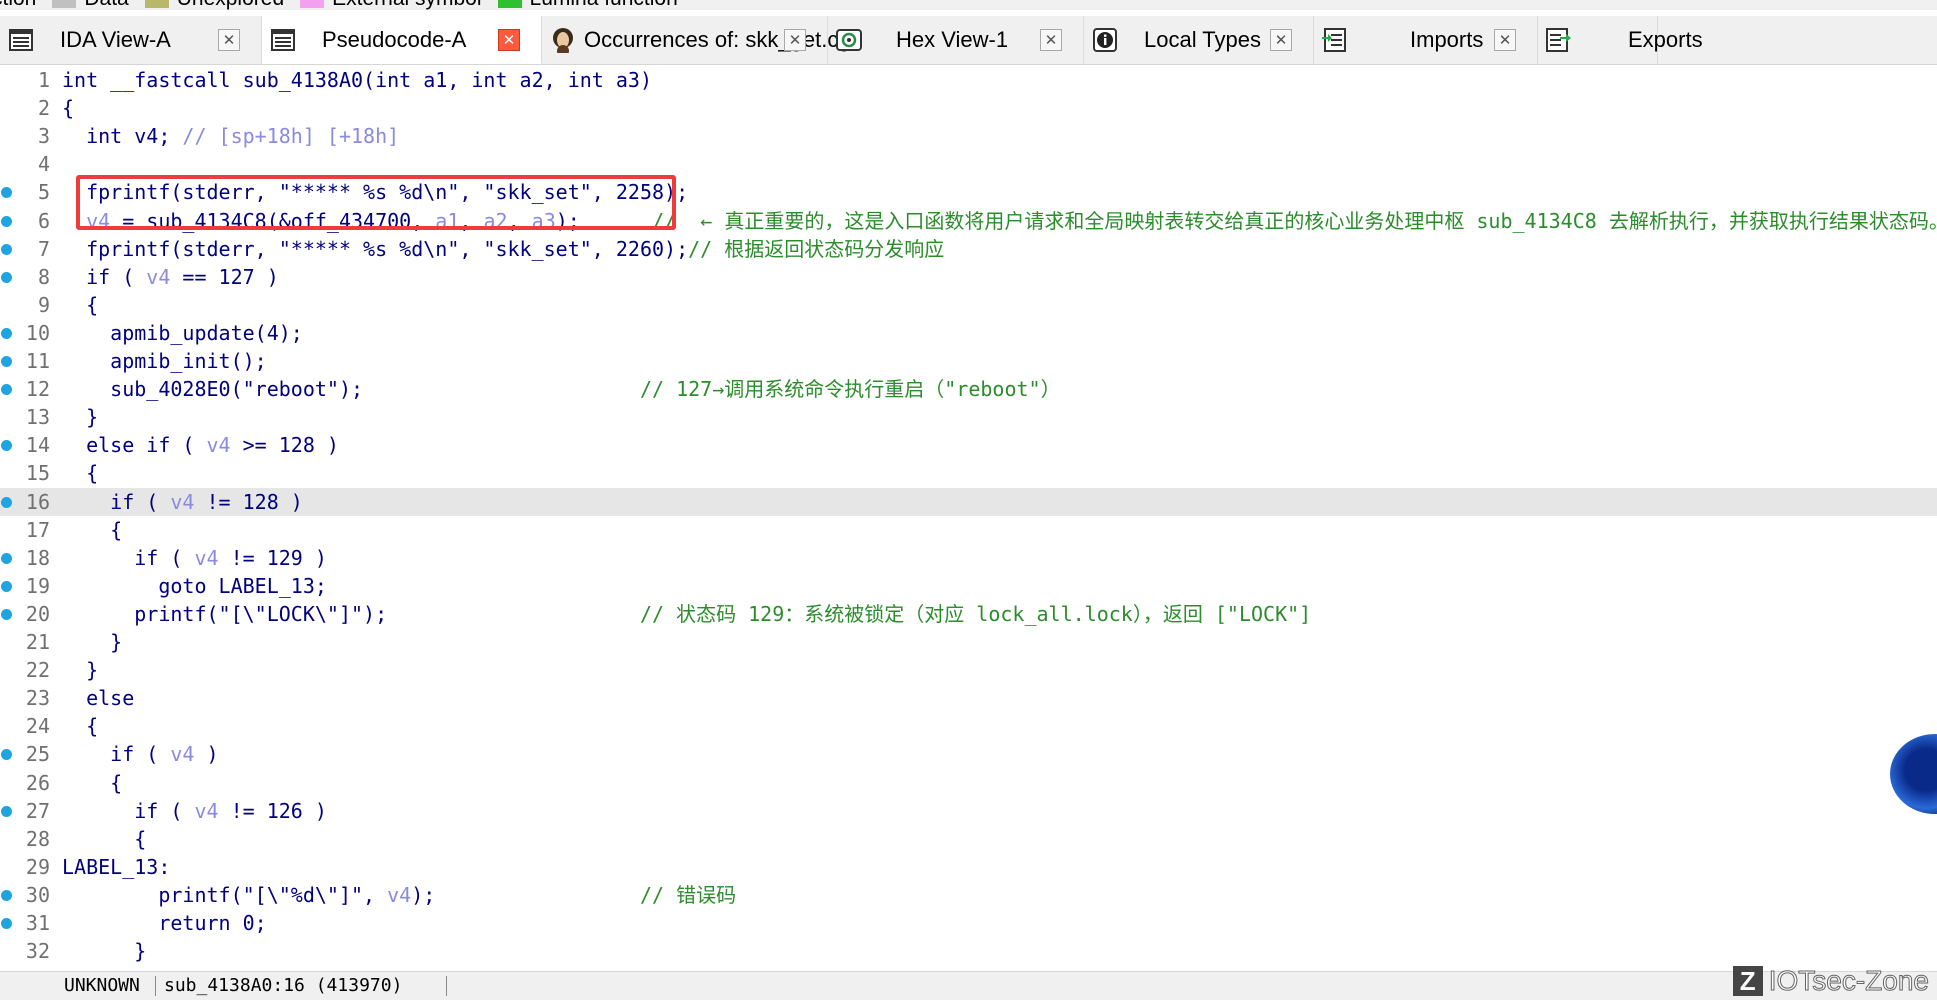  Describe the element at coordinates (98, 698) in the screenshot. I see `code-text: else` at that location.